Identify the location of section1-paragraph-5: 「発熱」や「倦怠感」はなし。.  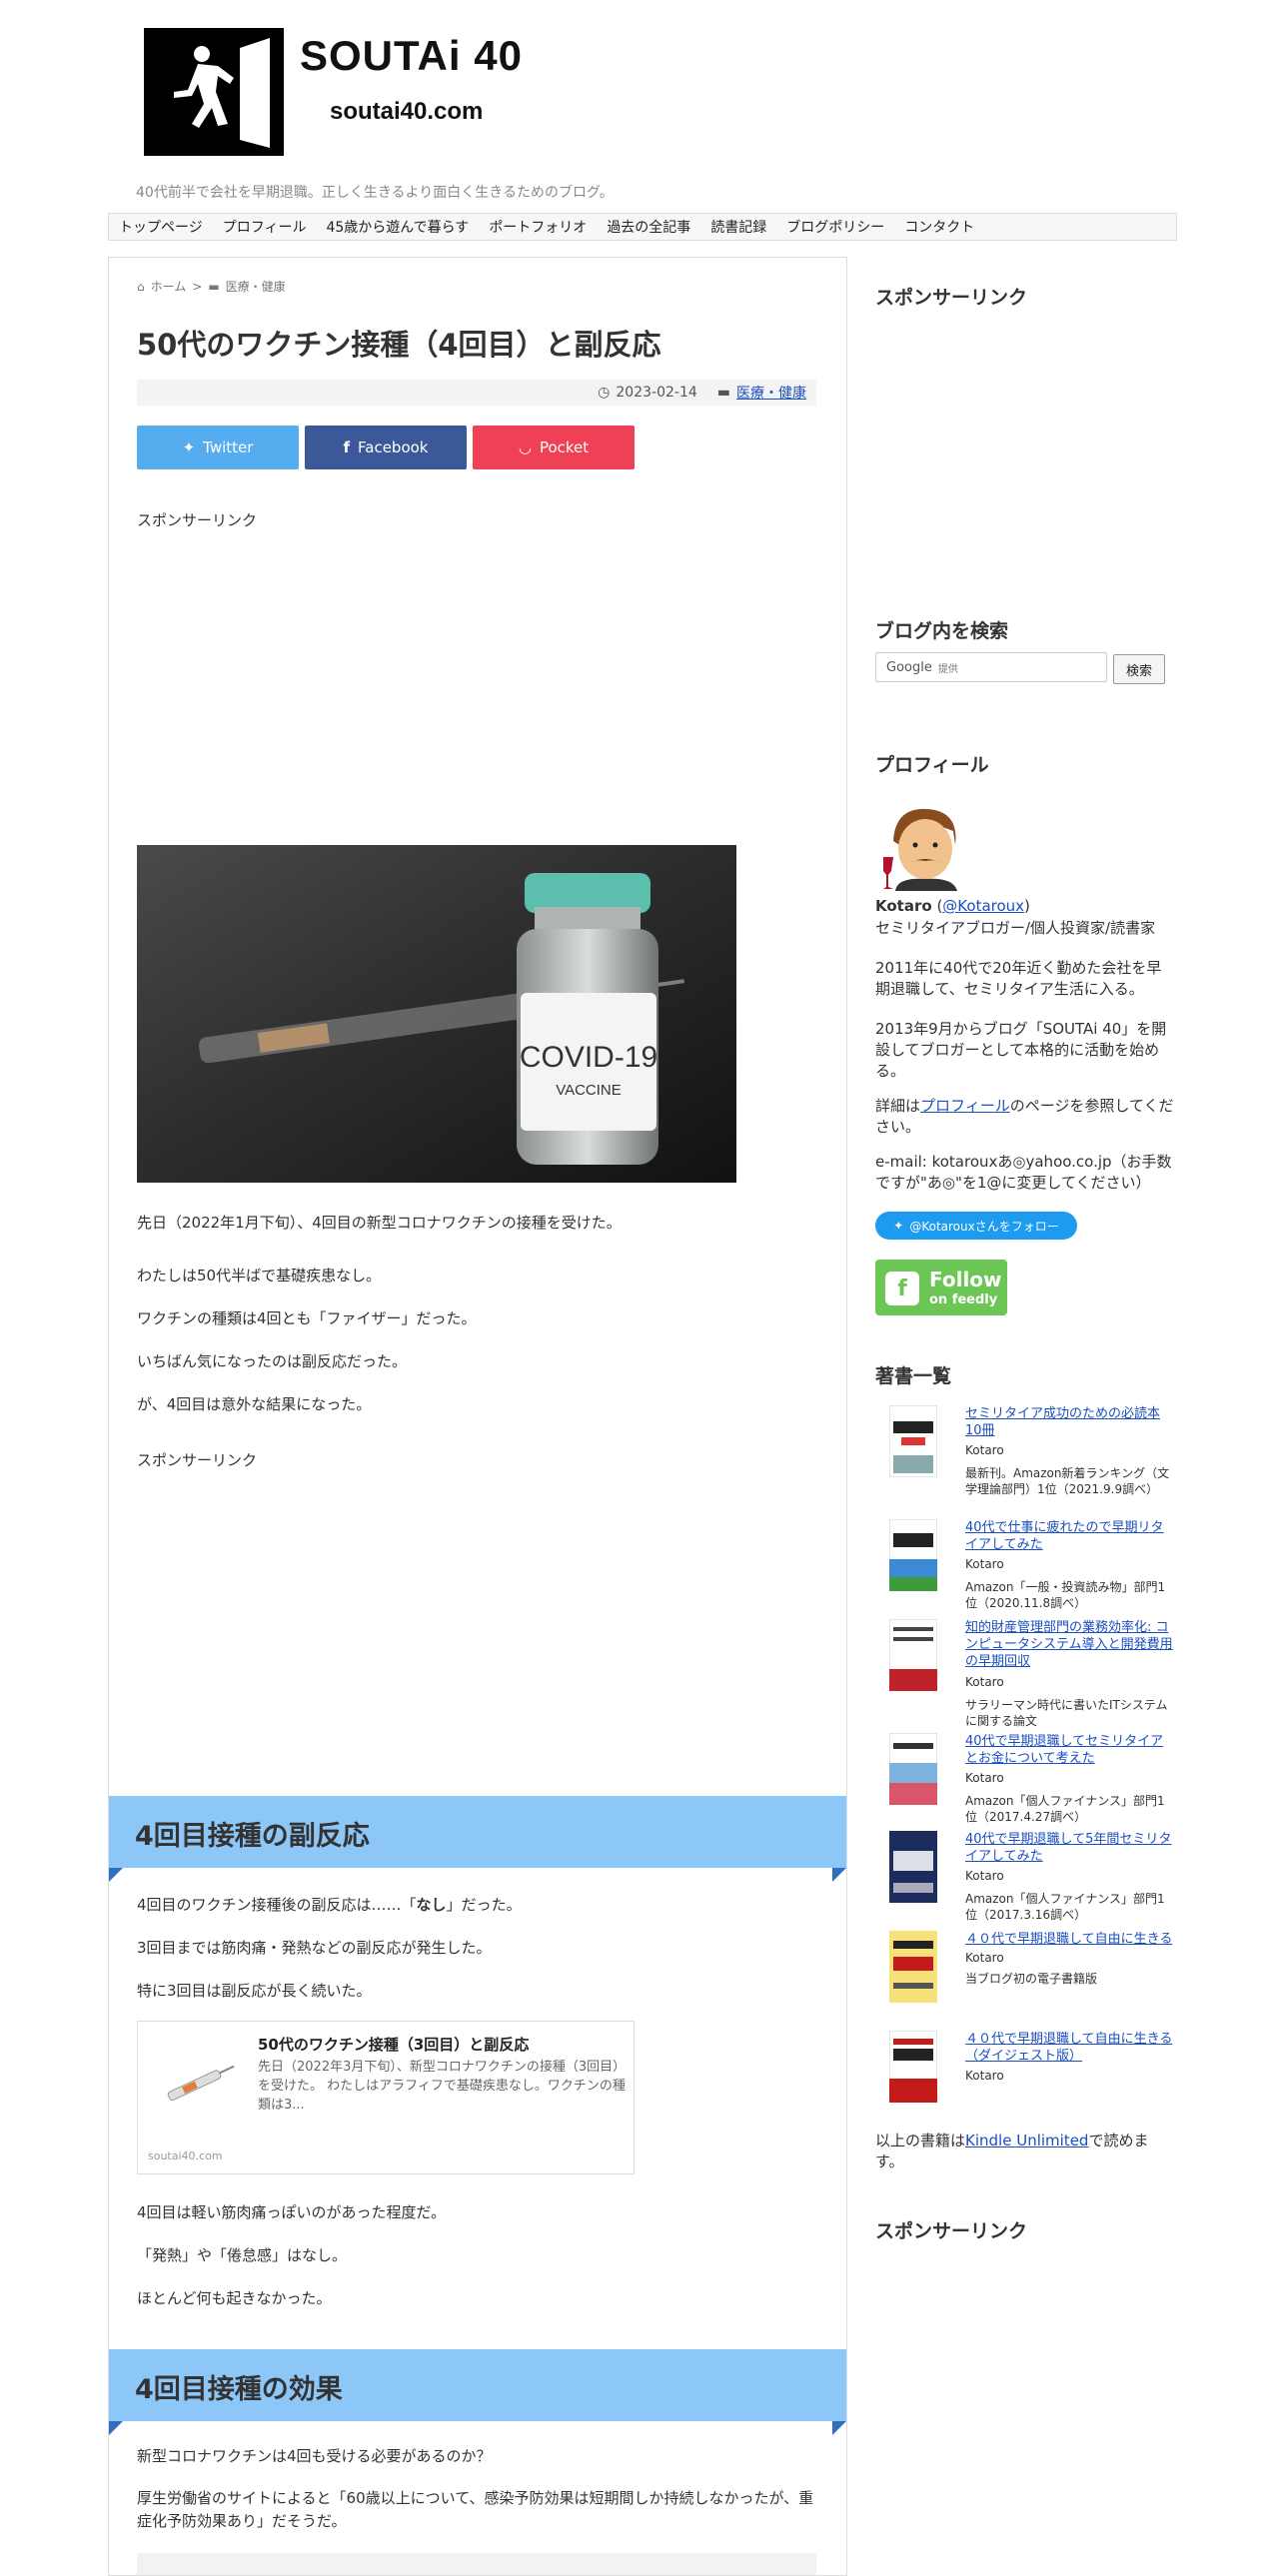
(242, 2255).